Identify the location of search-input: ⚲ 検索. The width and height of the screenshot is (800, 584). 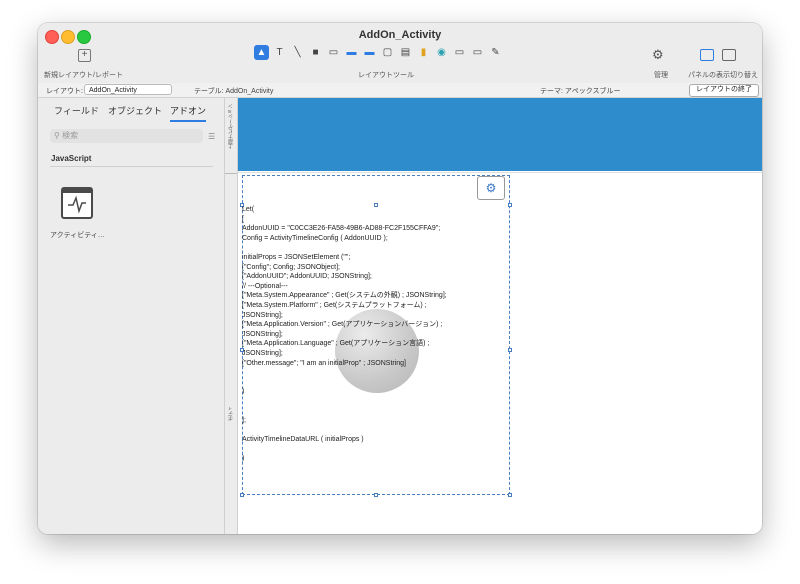
(126, 136).